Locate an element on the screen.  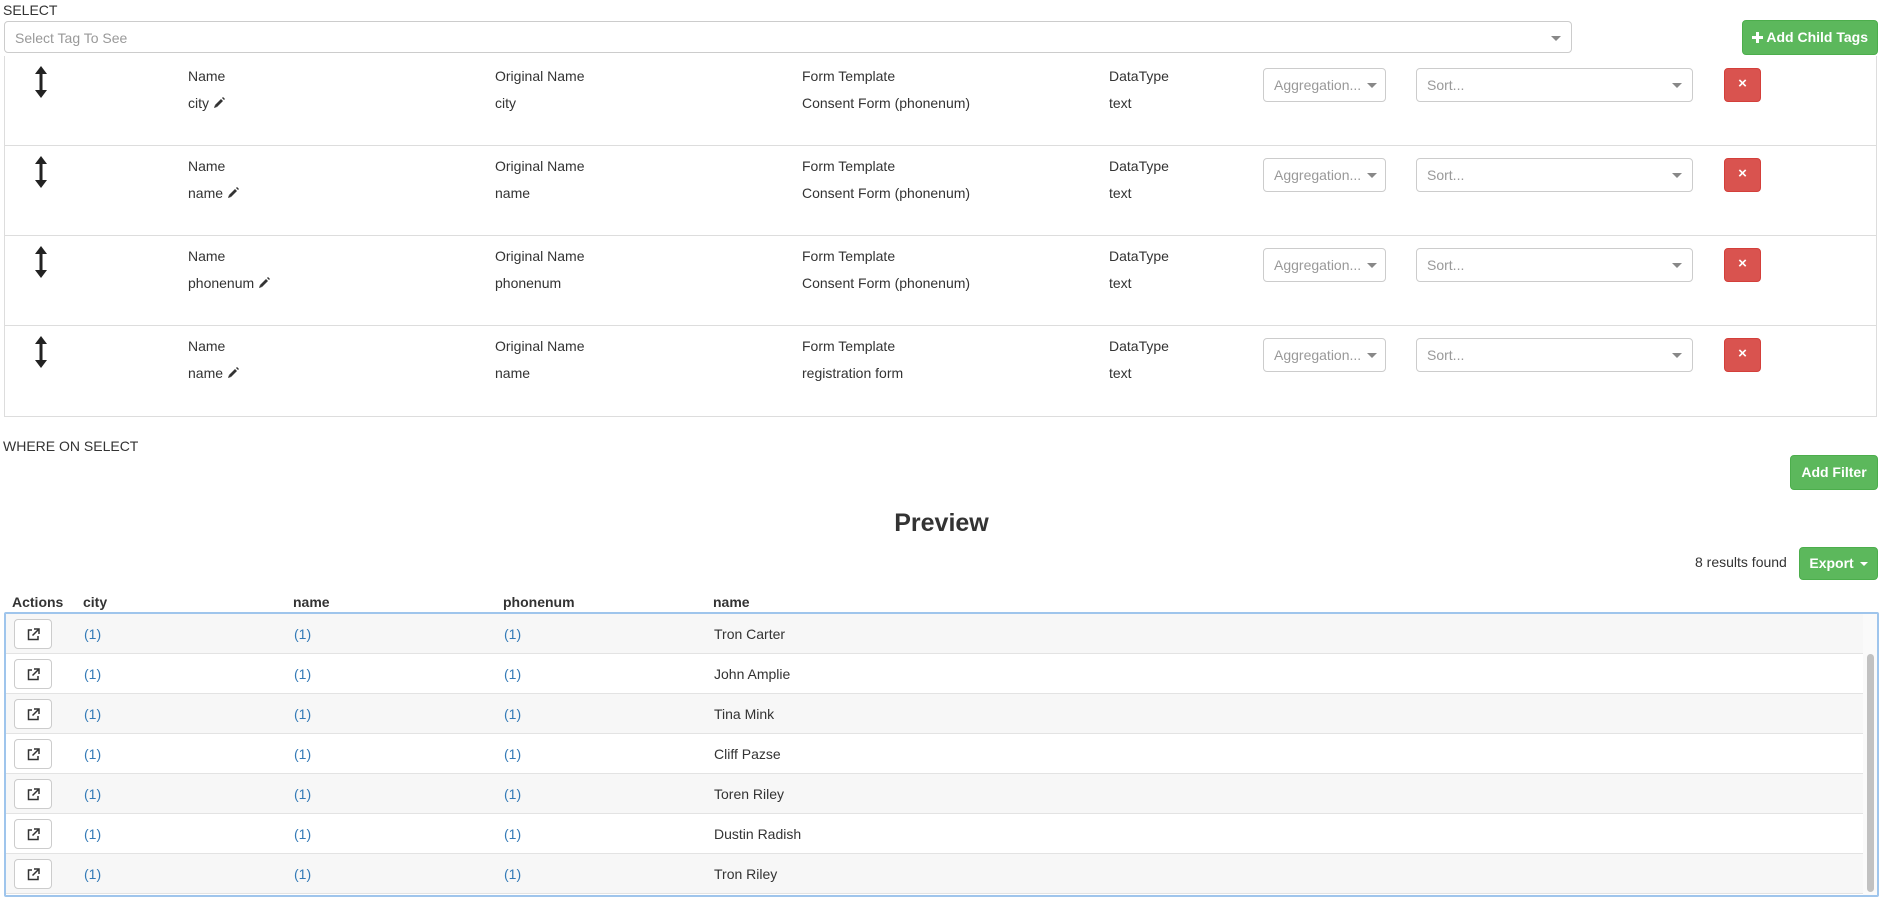
original-name-value: phonenum is located at coordinates (528, 283).